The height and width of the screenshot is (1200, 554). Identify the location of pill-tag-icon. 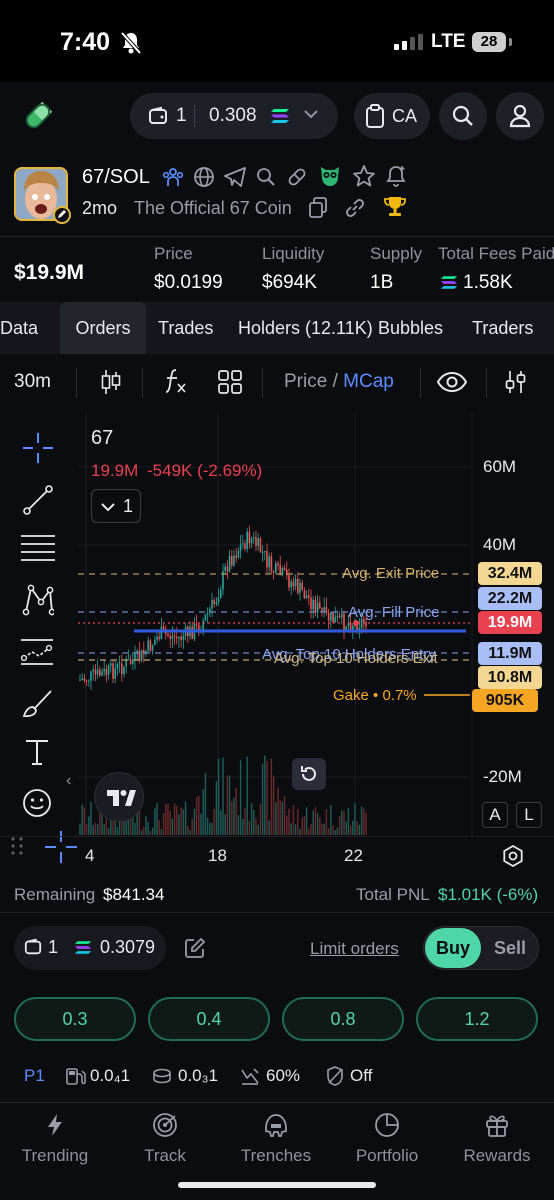
(297, 177).